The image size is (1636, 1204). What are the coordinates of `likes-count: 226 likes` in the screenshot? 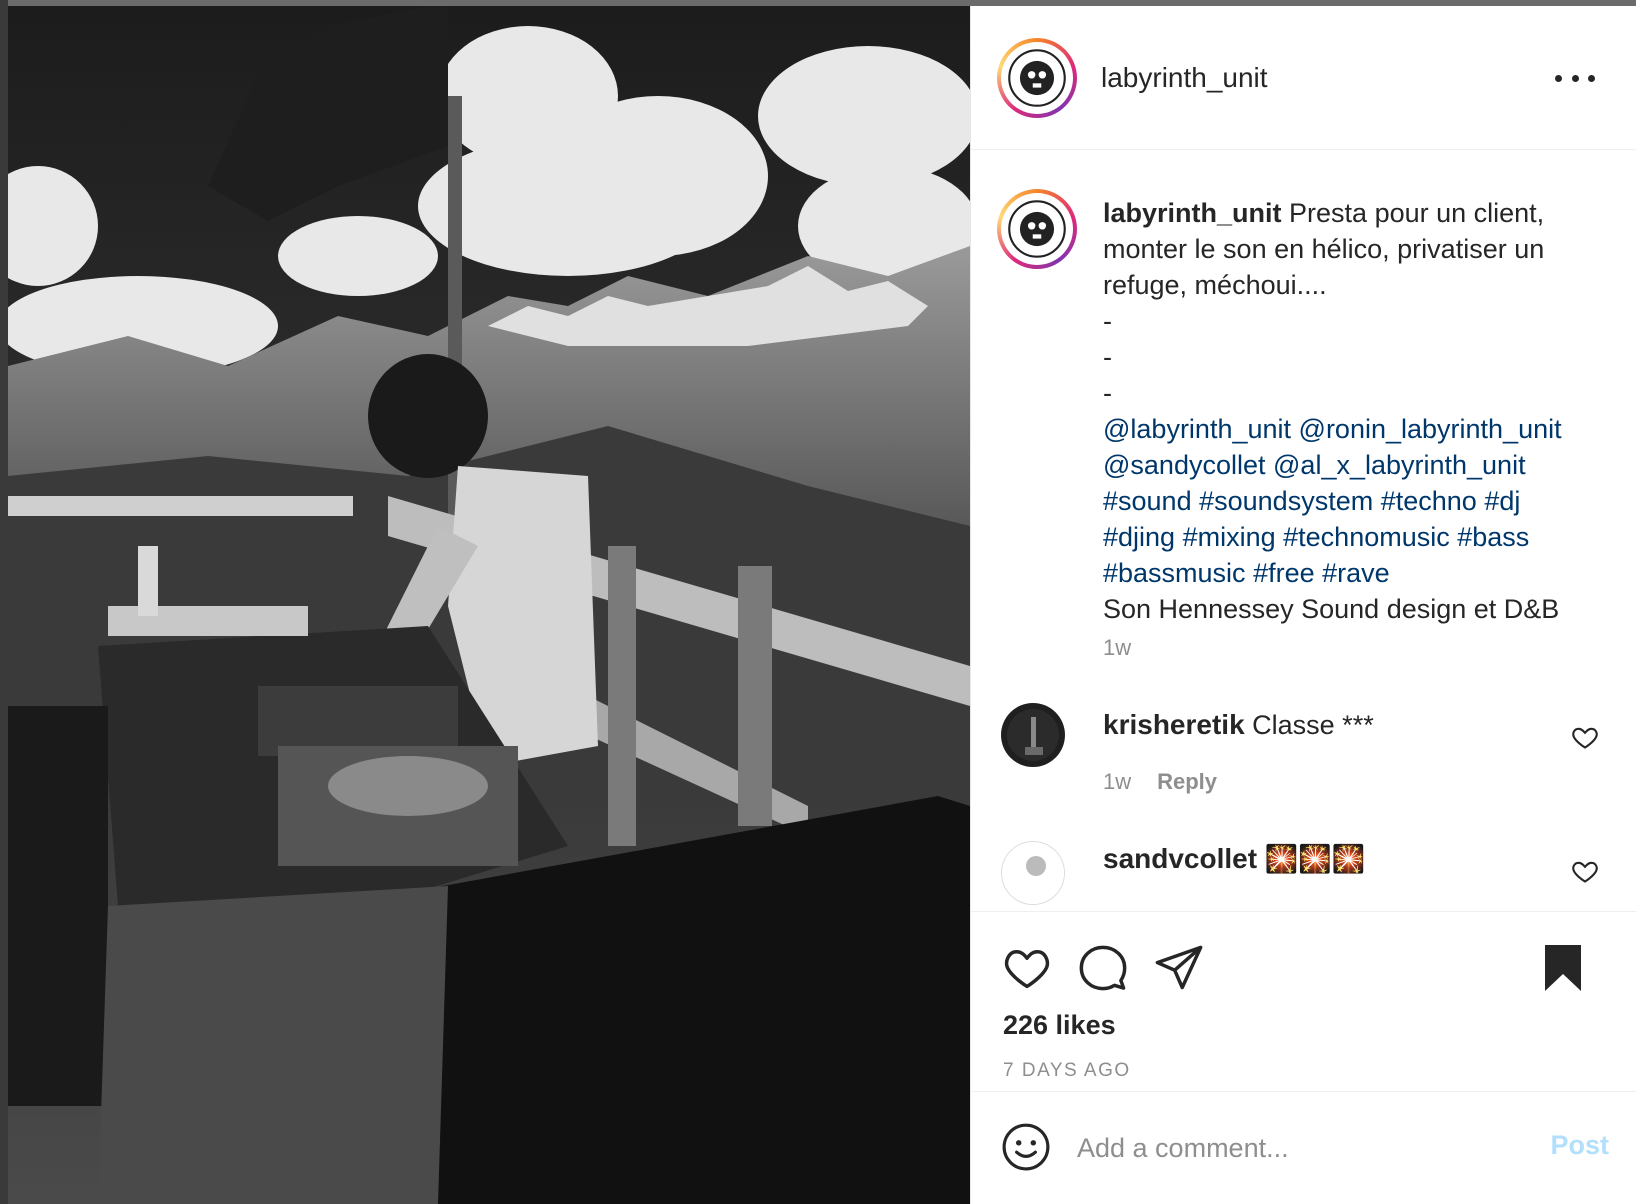 It's located at (1059, 1025).